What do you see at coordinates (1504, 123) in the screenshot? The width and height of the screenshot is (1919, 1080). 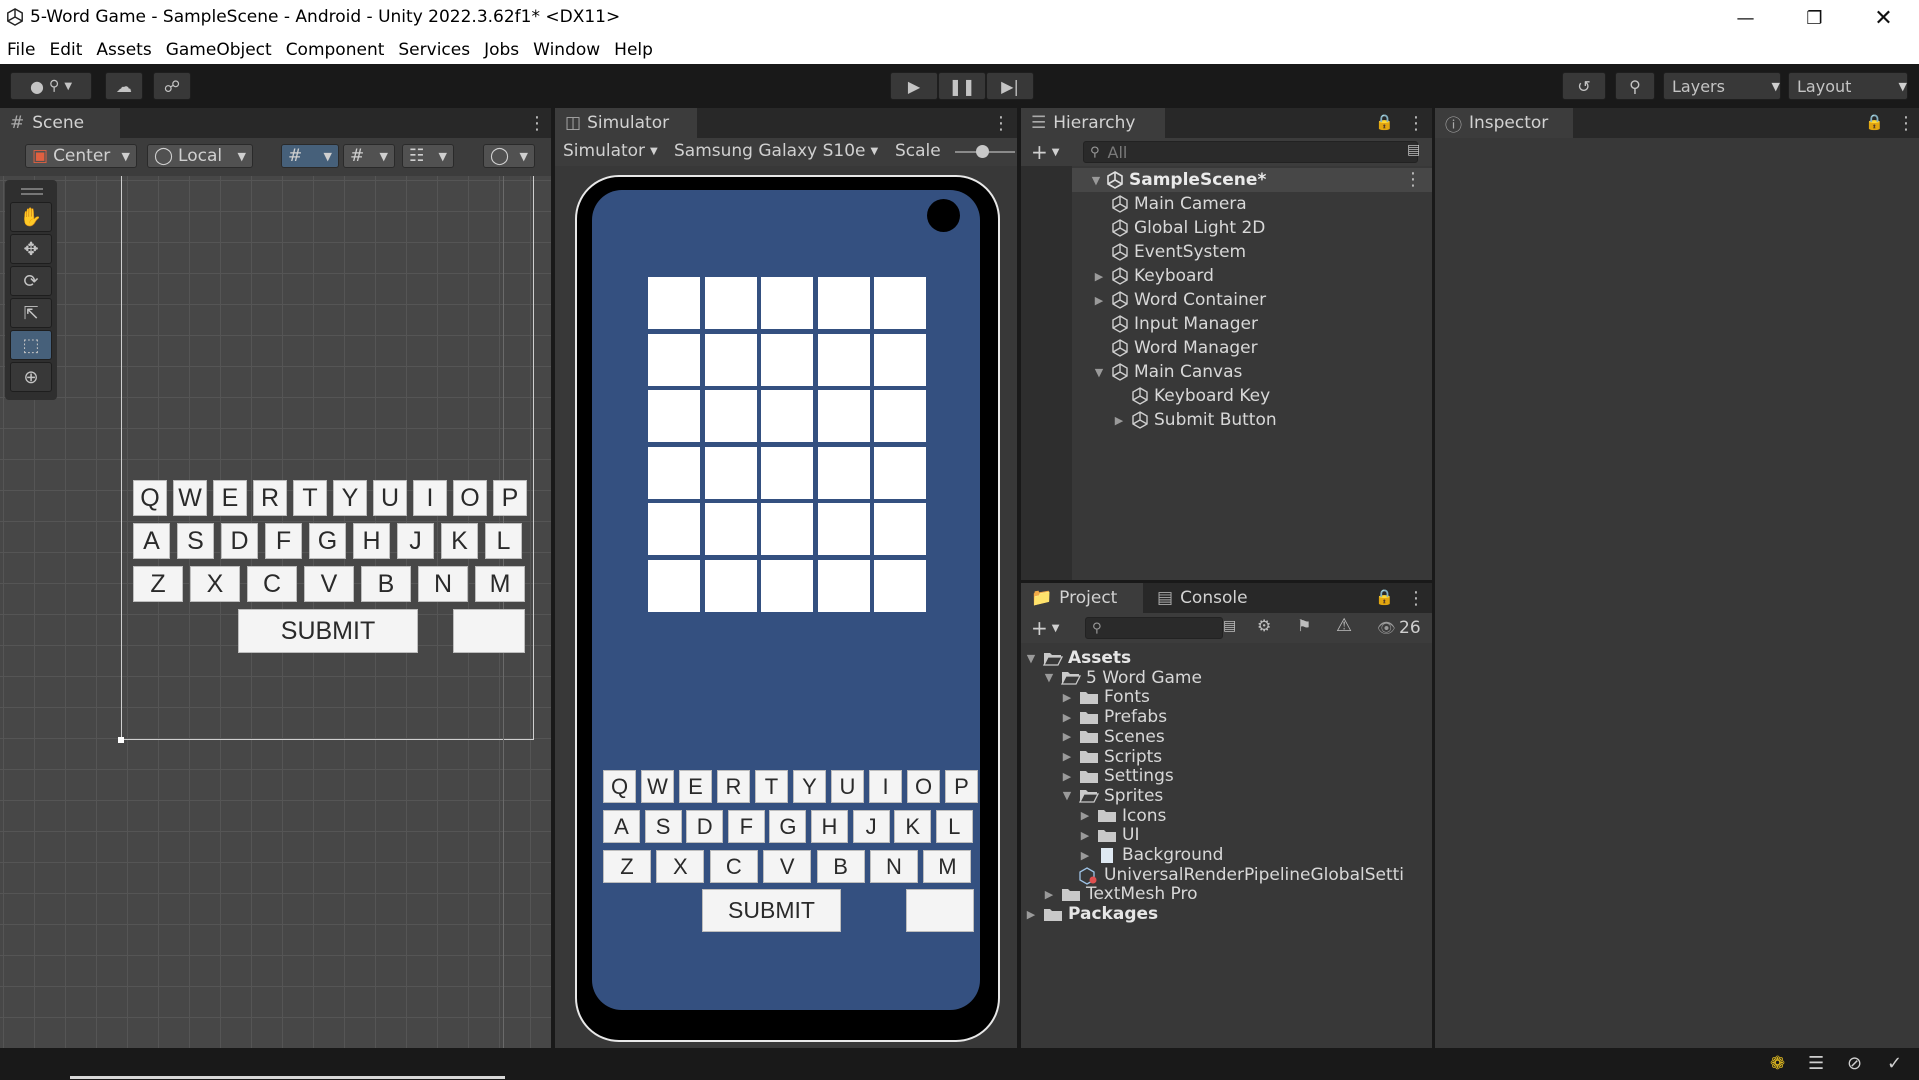 I see `tab-inspector: ⓘ Inspector` at bounding box center [1504, 123].